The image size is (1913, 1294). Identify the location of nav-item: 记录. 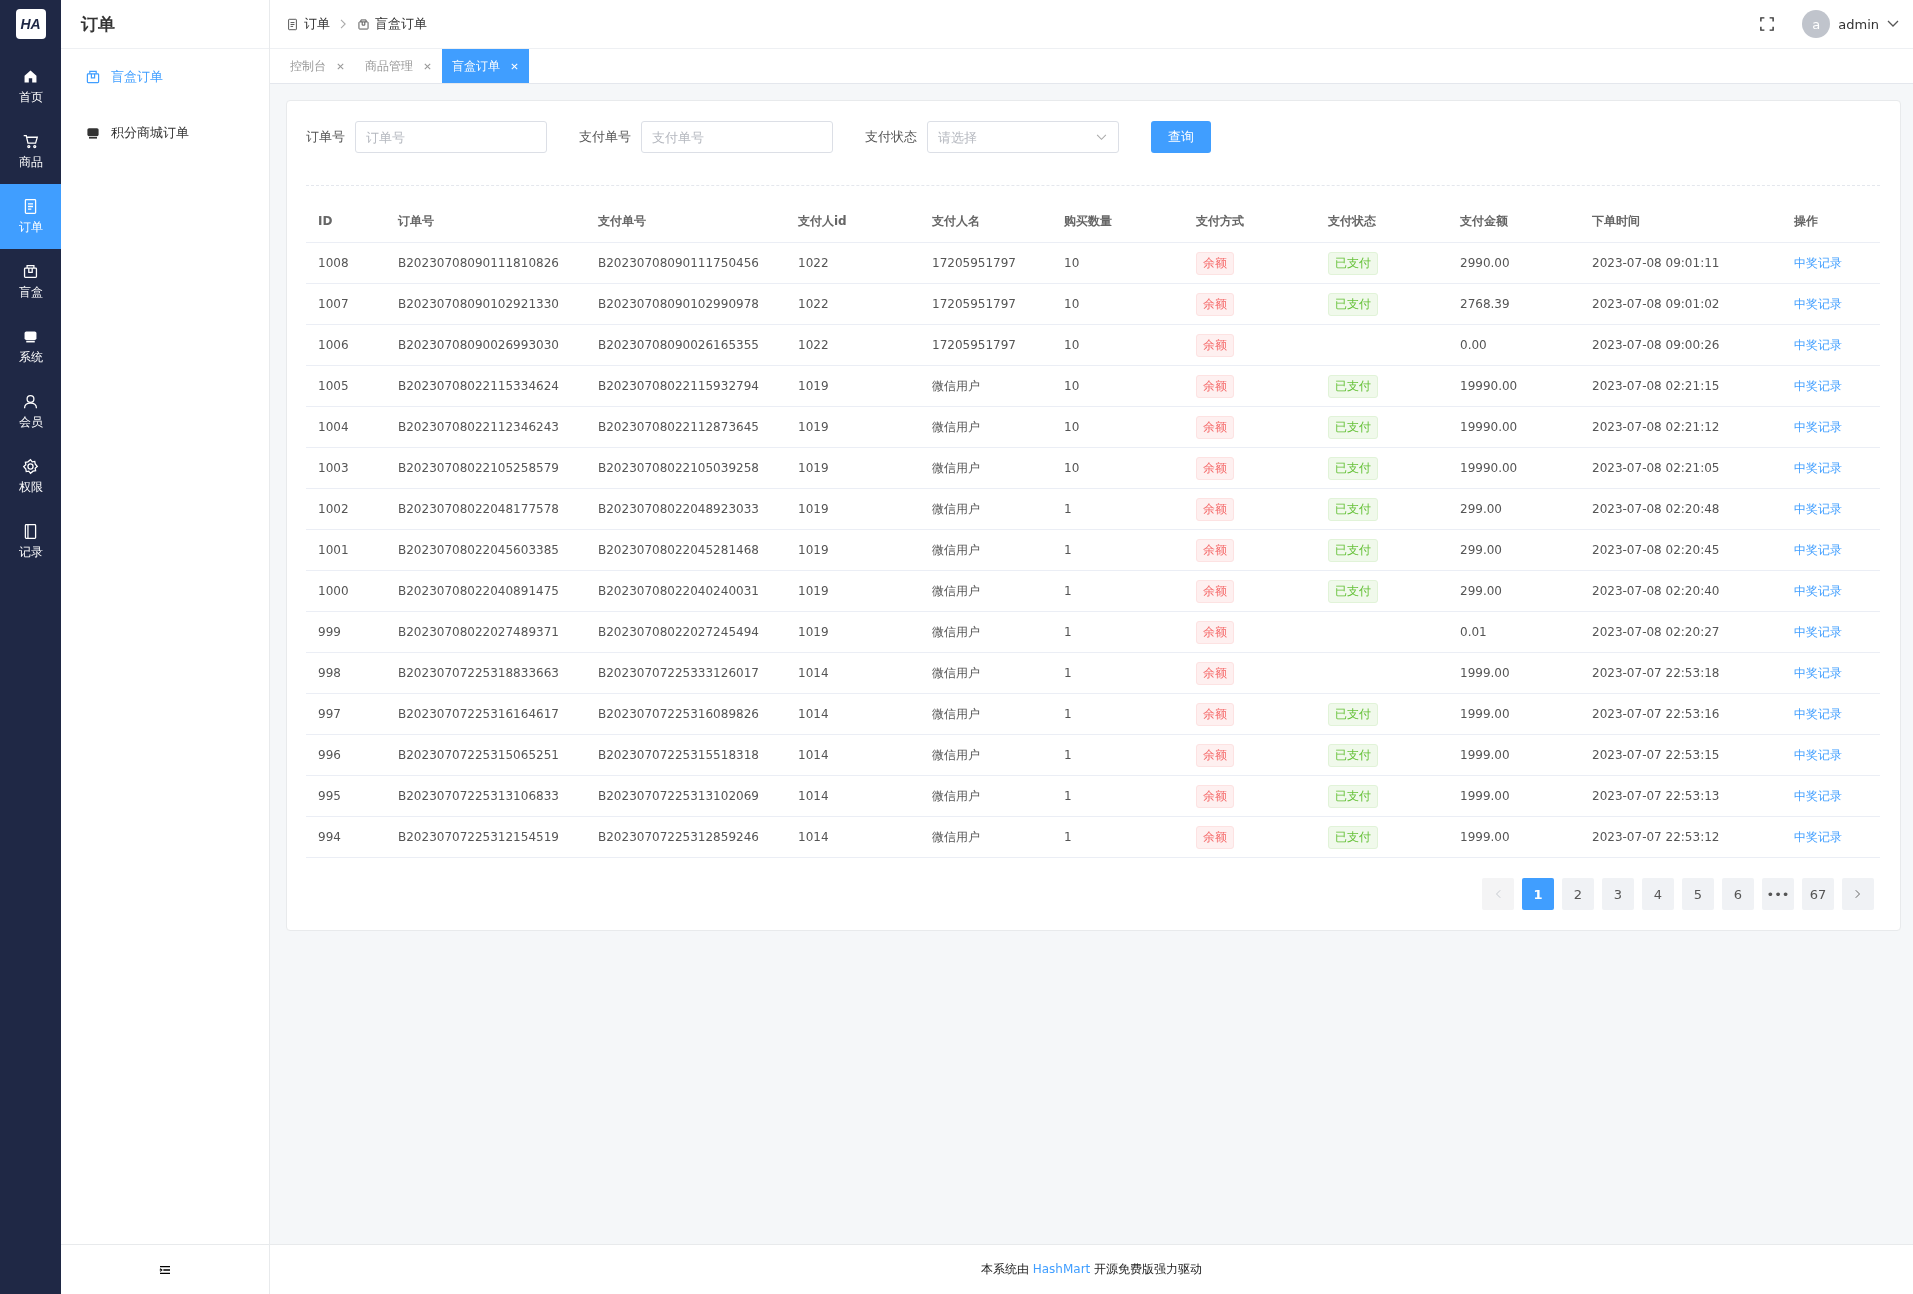
(30, 541).